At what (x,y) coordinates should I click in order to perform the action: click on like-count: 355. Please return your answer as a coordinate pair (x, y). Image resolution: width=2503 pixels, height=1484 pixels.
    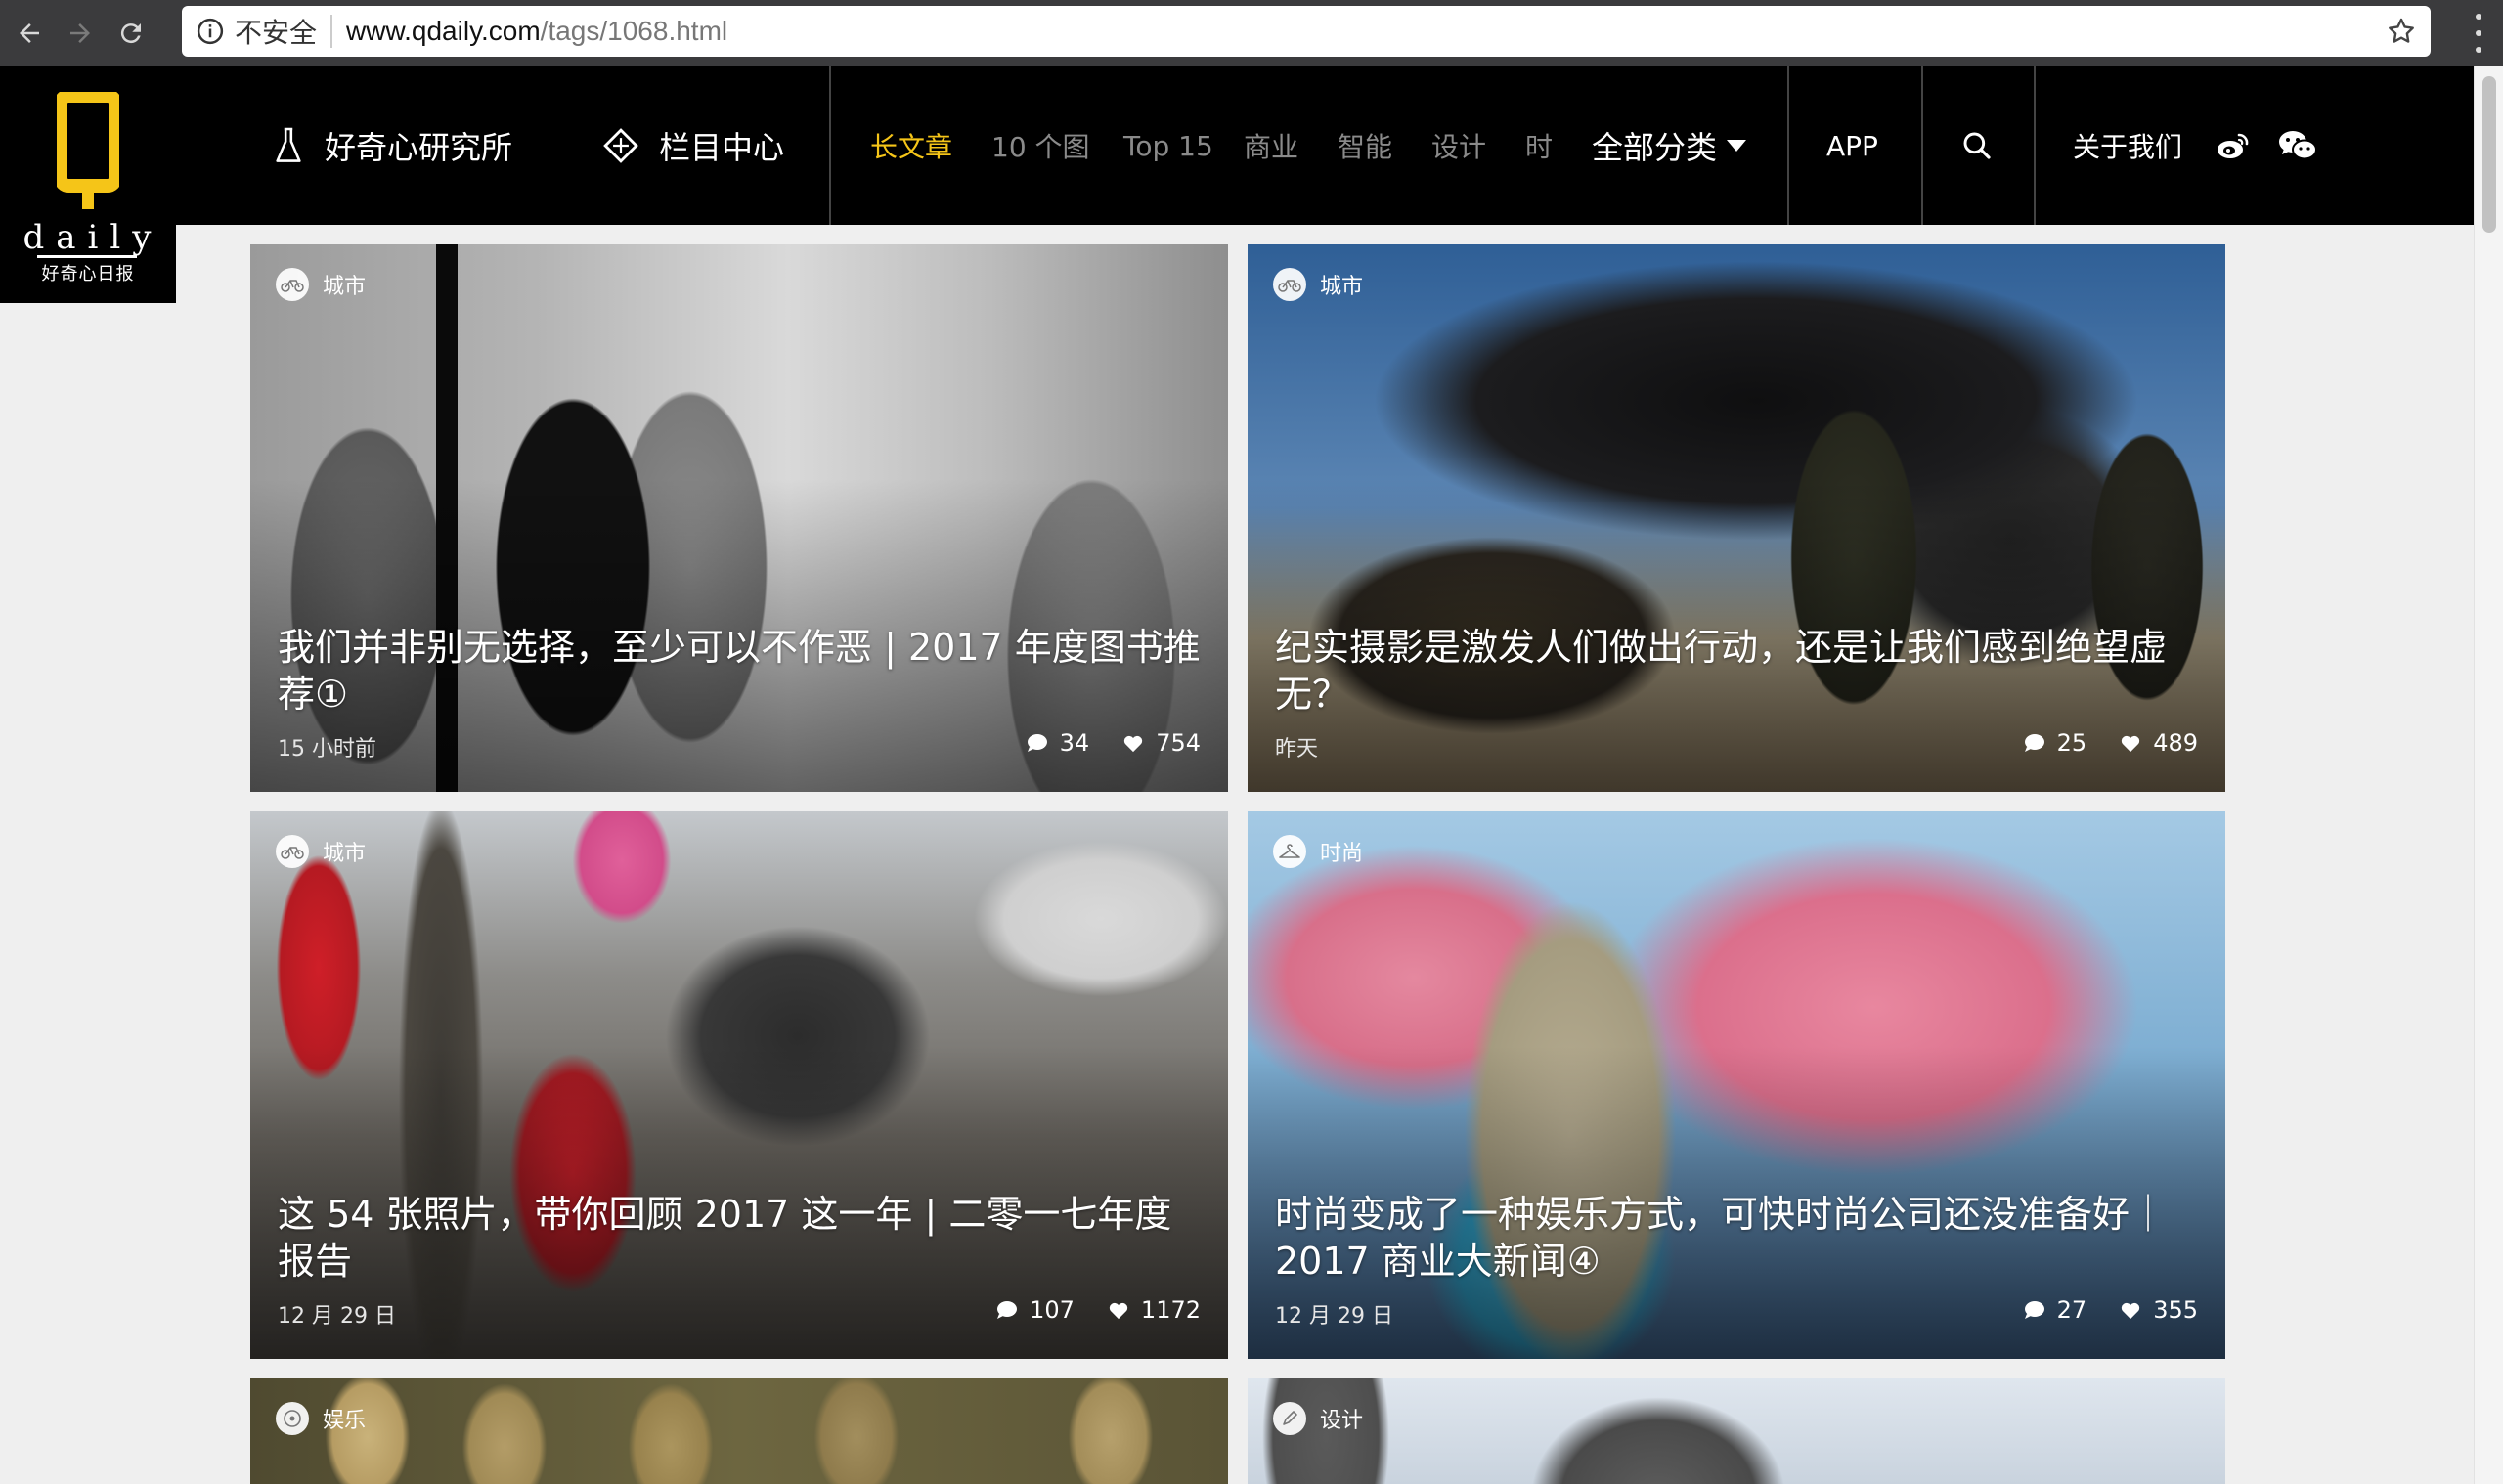
    Looking at the image, I should click on (2159, 1310).